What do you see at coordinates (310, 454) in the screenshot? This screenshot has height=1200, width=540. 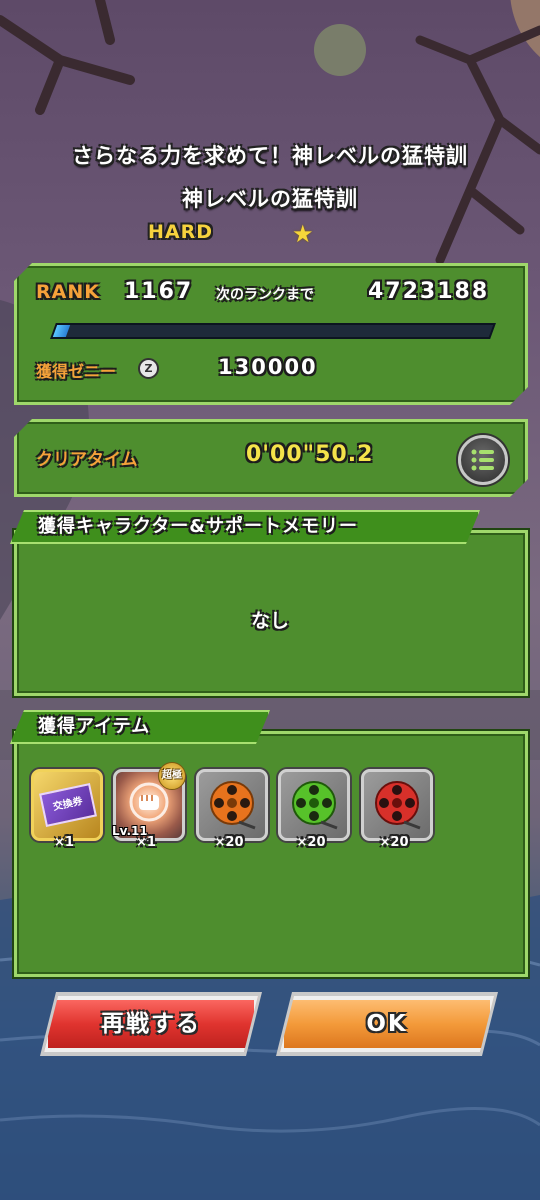 I see `clear-time-value: 0'00"50.2` at bounding box center [310, 454].